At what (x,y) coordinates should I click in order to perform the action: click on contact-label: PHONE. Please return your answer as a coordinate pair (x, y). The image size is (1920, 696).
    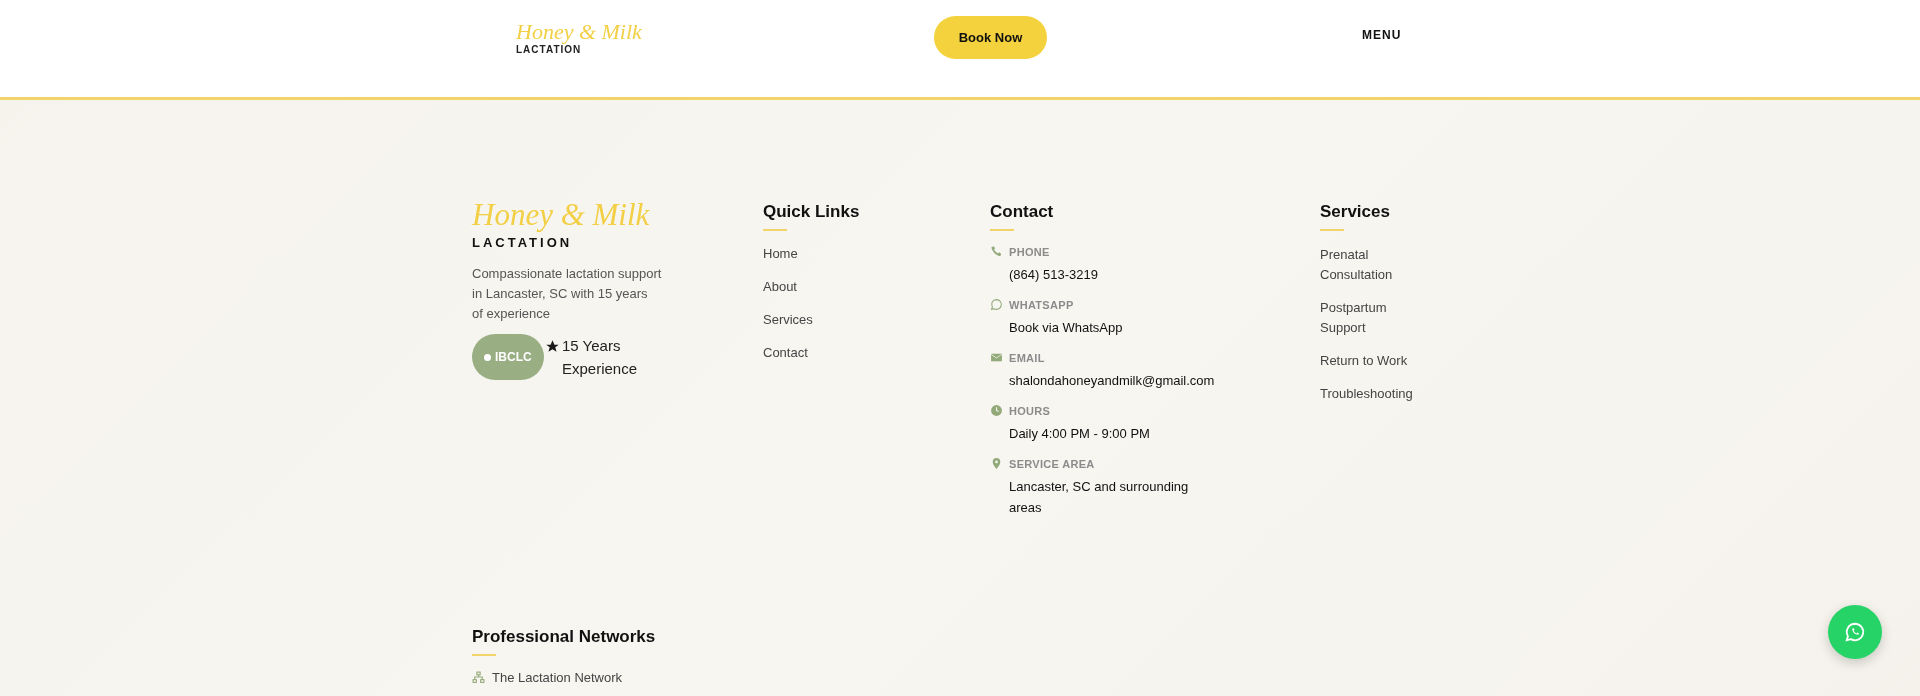
    Looking at the image, I should click on (1029, 251).